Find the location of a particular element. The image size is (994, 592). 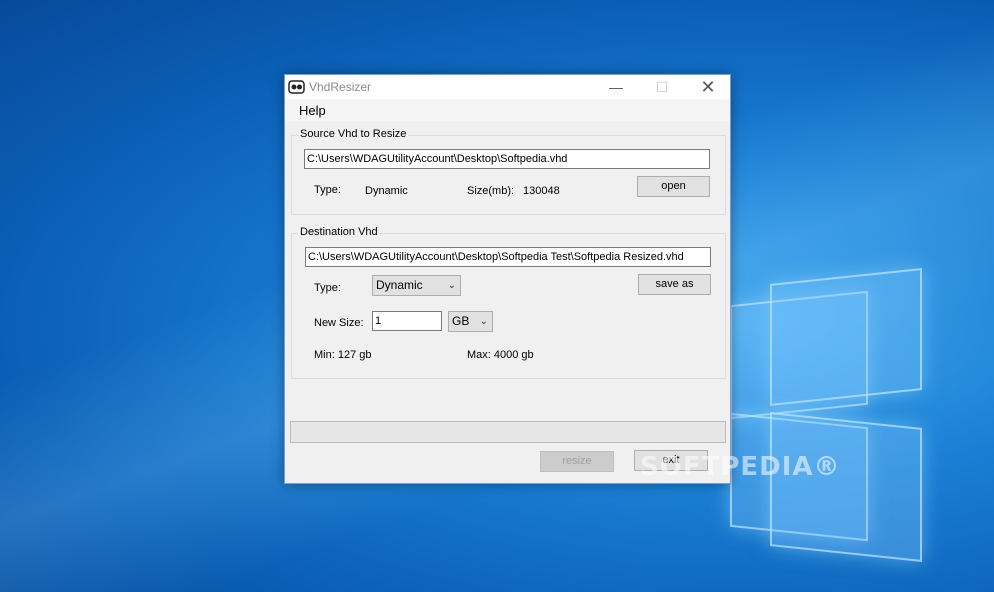

source-size-value: 130048 is located at coordinates (541, 191).